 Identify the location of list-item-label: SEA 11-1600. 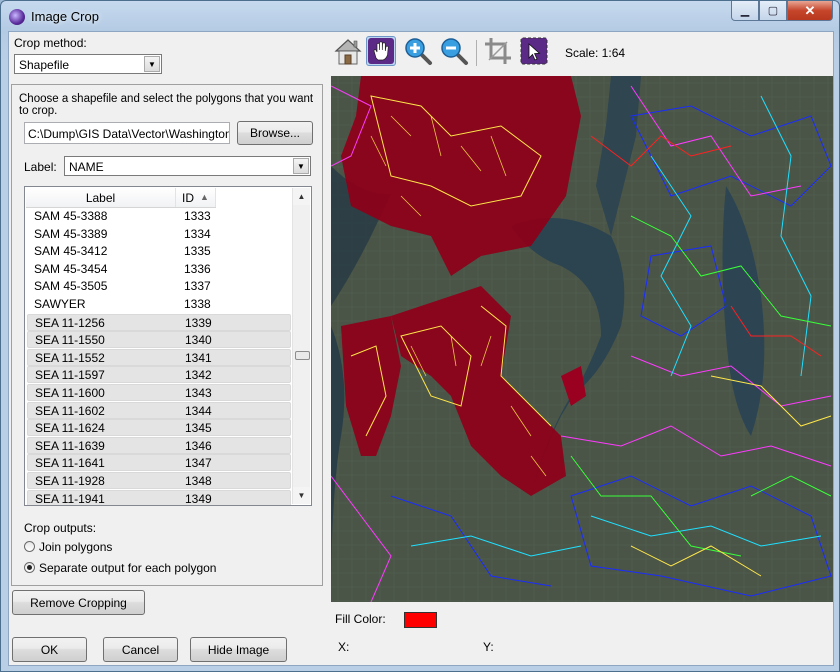
(70, 393).